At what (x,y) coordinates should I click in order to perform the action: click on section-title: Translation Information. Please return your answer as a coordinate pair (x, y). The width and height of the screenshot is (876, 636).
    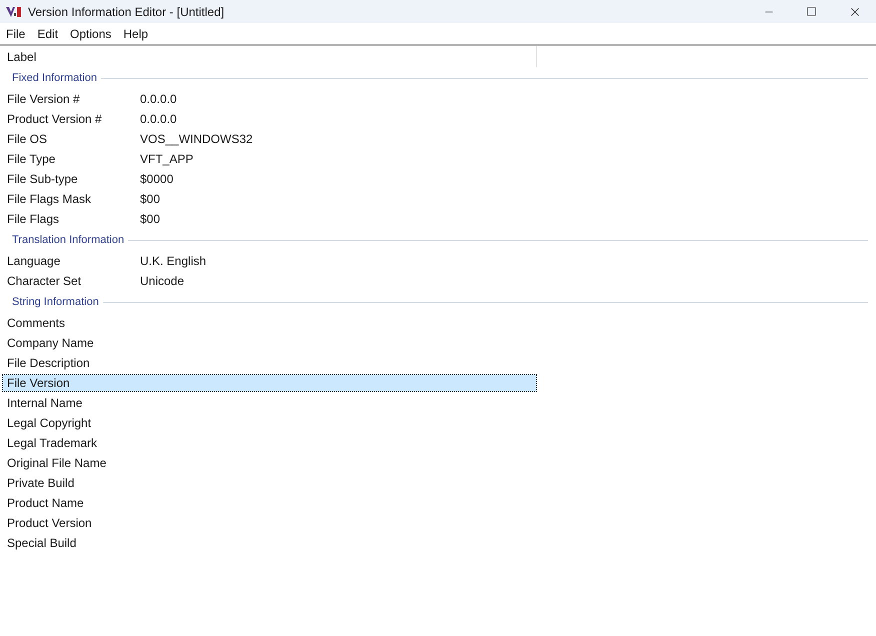
    Looking at the image, I should click on (69, 240).